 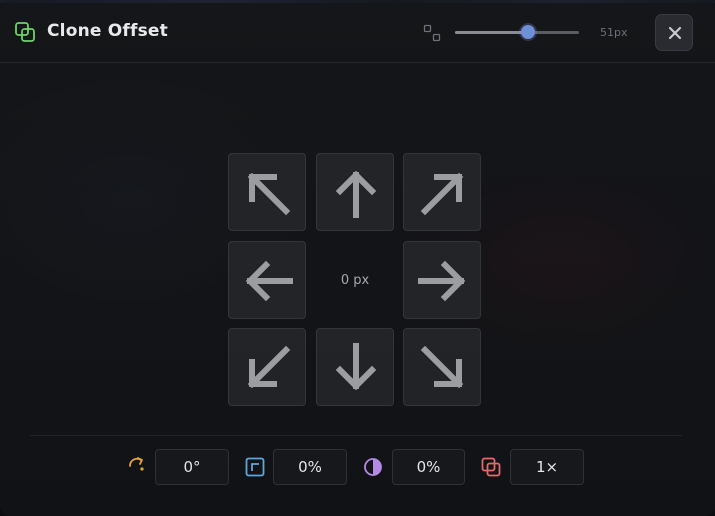 I want to click on copies-icon, so click(x=491, y=467).